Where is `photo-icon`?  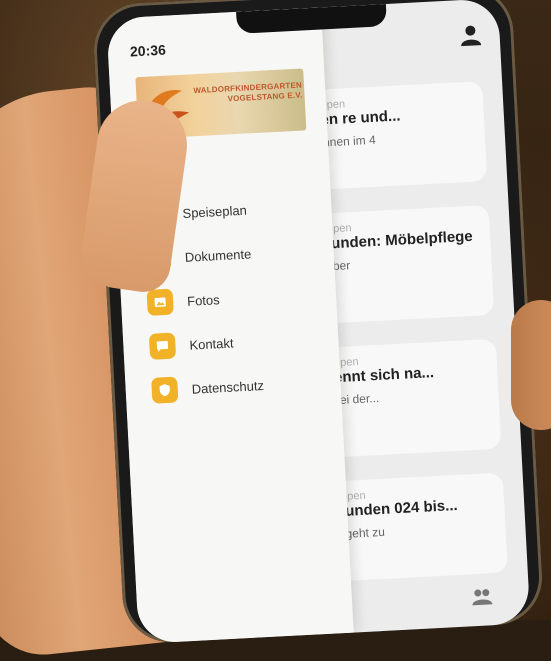 photo-icon is located at coordinates (160, 302).